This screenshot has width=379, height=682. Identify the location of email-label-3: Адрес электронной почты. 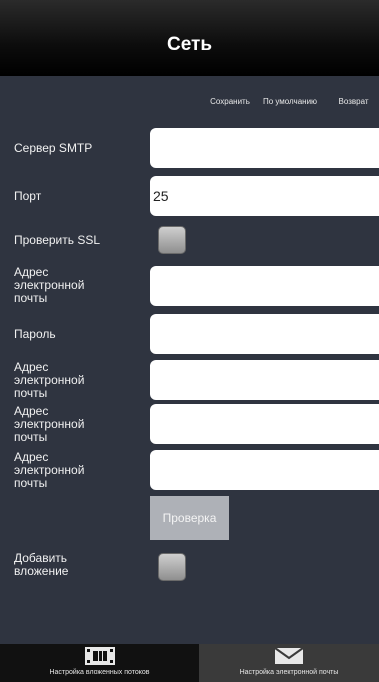
(49, 424).